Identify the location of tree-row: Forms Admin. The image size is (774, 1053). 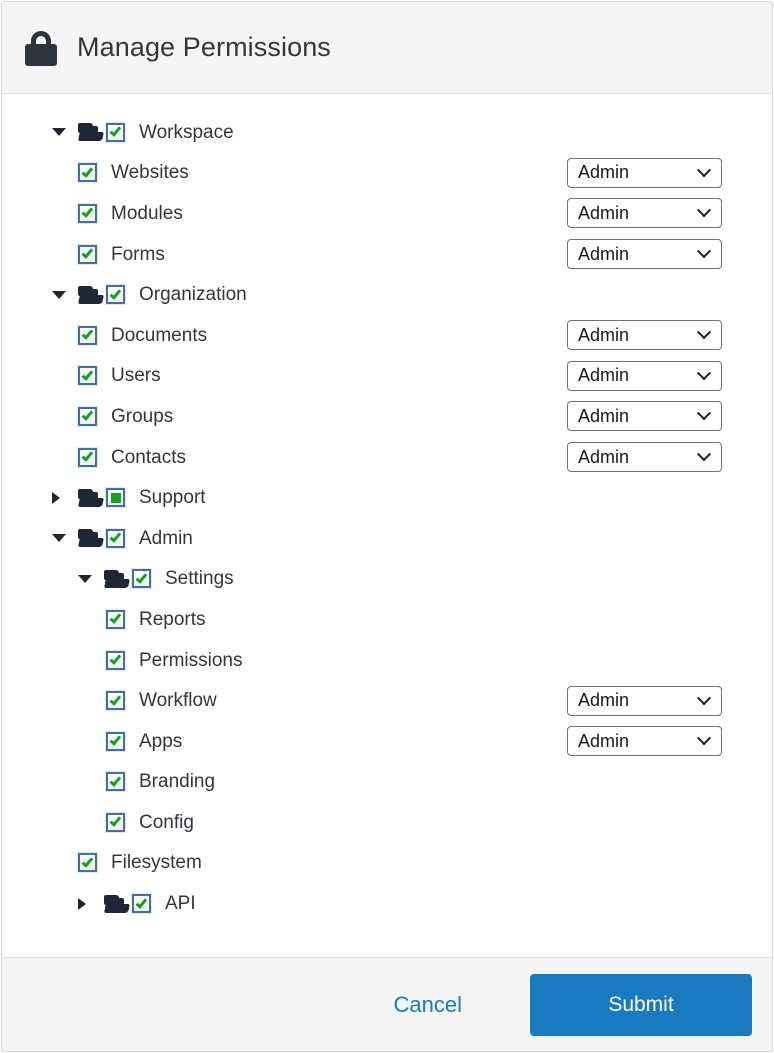
(387, 254).